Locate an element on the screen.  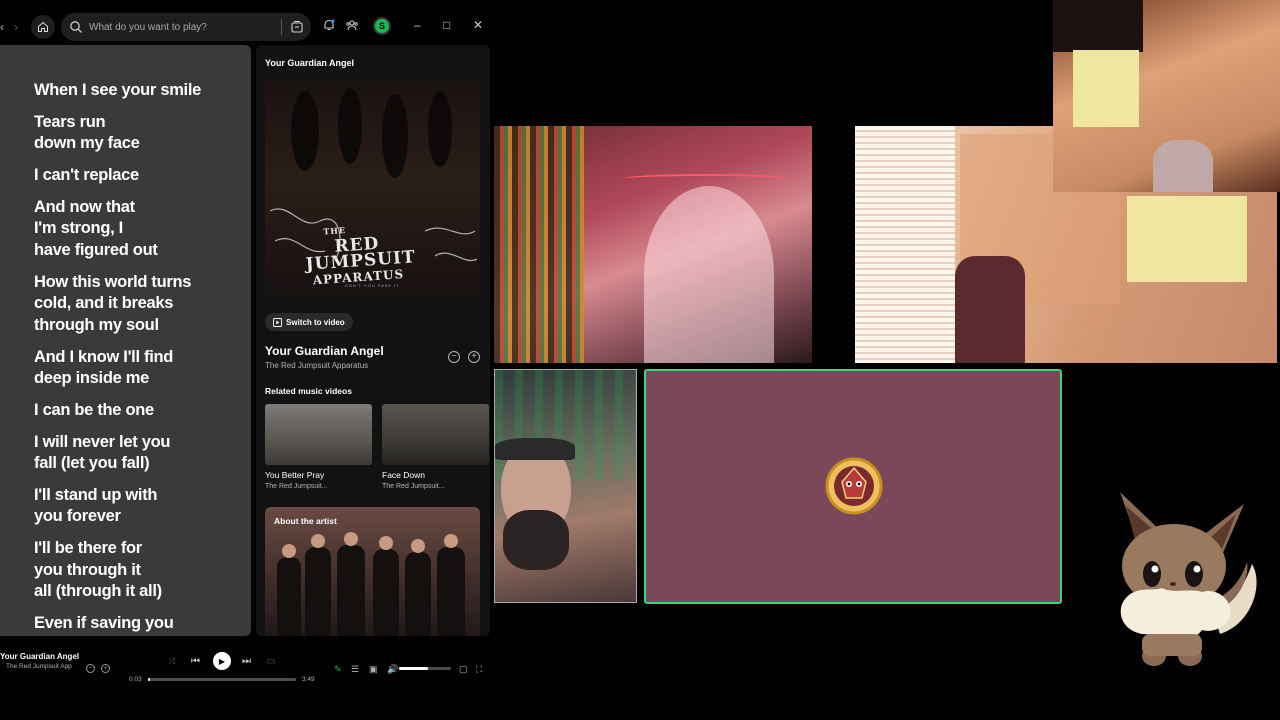
duration-time: 3:49 is located at coordinates (308, 679).